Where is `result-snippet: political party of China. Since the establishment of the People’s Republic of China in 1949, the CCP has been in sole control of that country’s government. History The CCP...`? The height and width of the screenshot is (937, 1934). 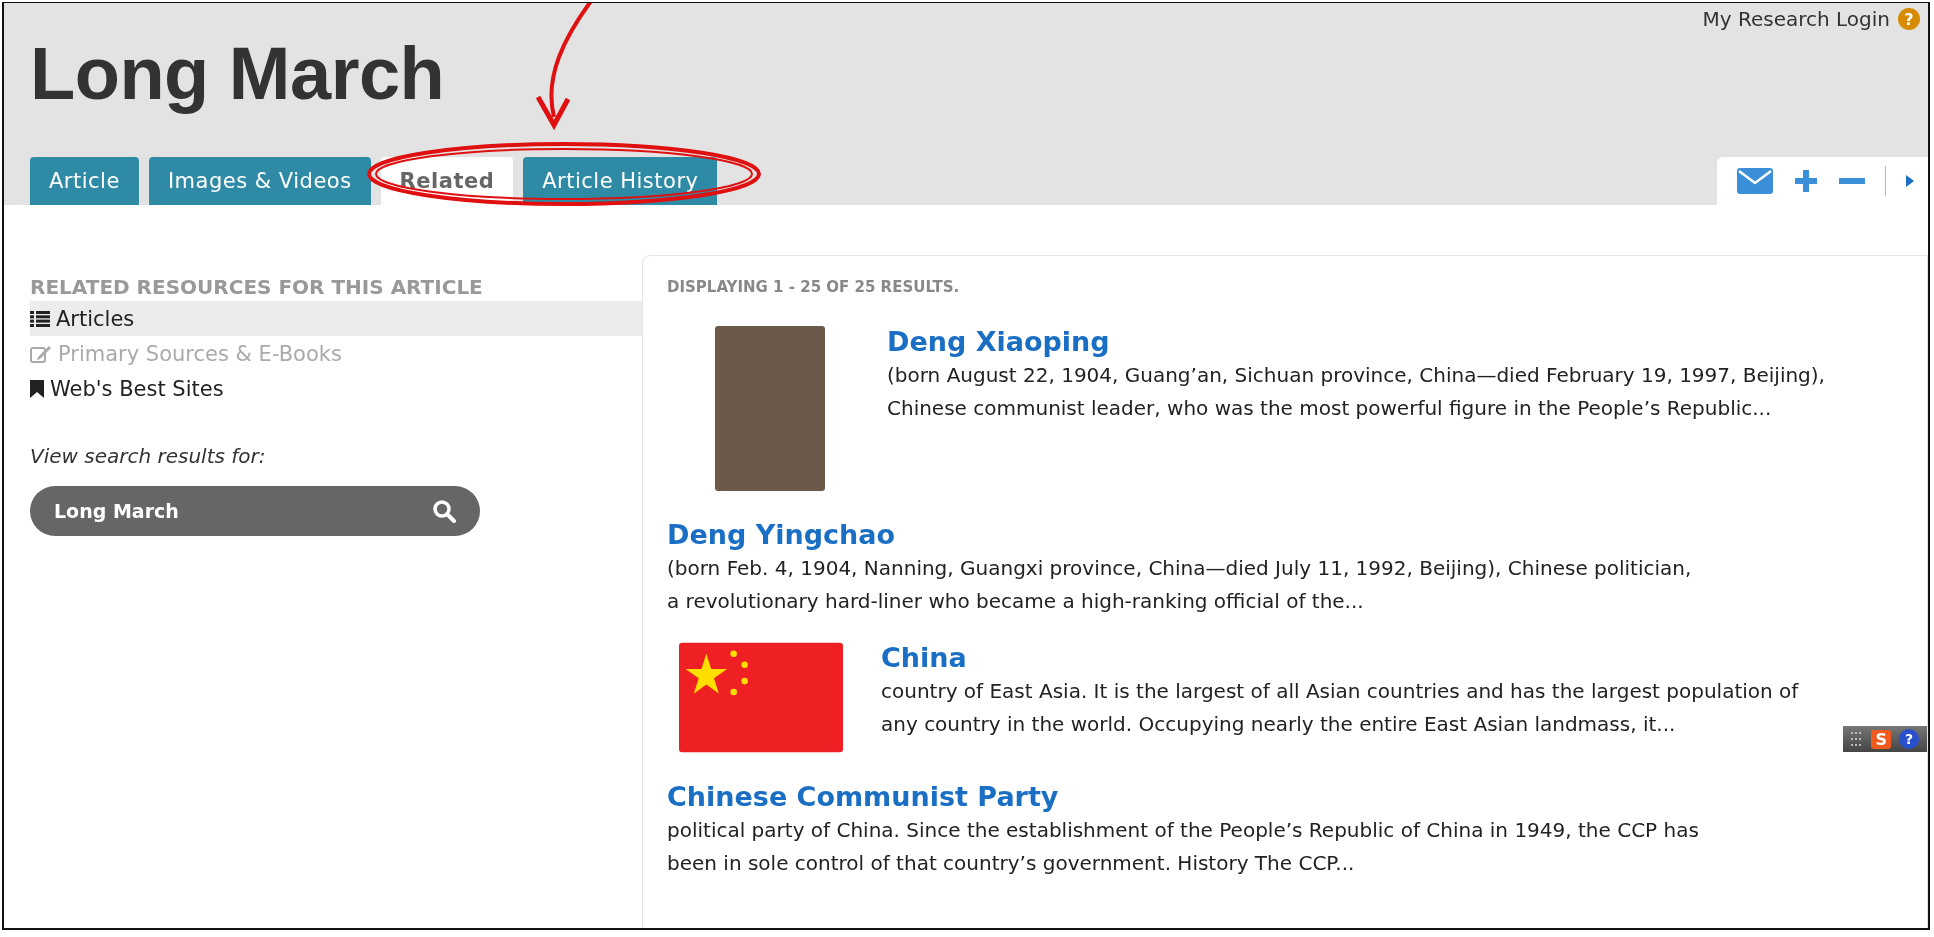
result-snippet: political party of China. Since the establishment of the People’s Republic of China in 1949, the CCP has been in sole control of that country’s government. History The CCP... is located at coordinates (1183, 847).